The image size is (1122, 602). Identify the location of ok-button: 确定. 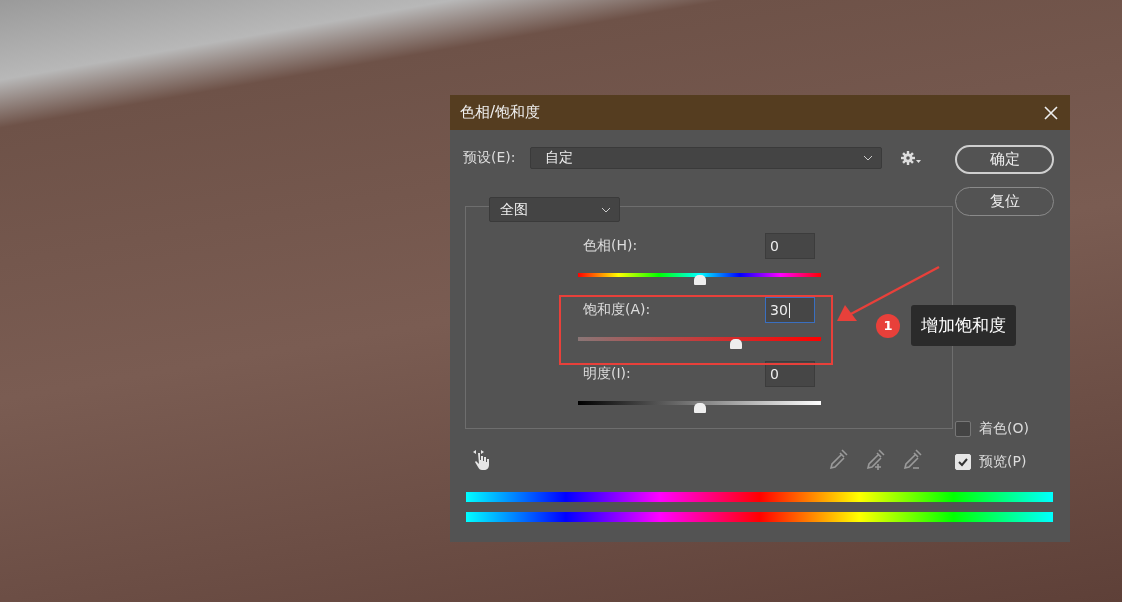
(1004, 159).